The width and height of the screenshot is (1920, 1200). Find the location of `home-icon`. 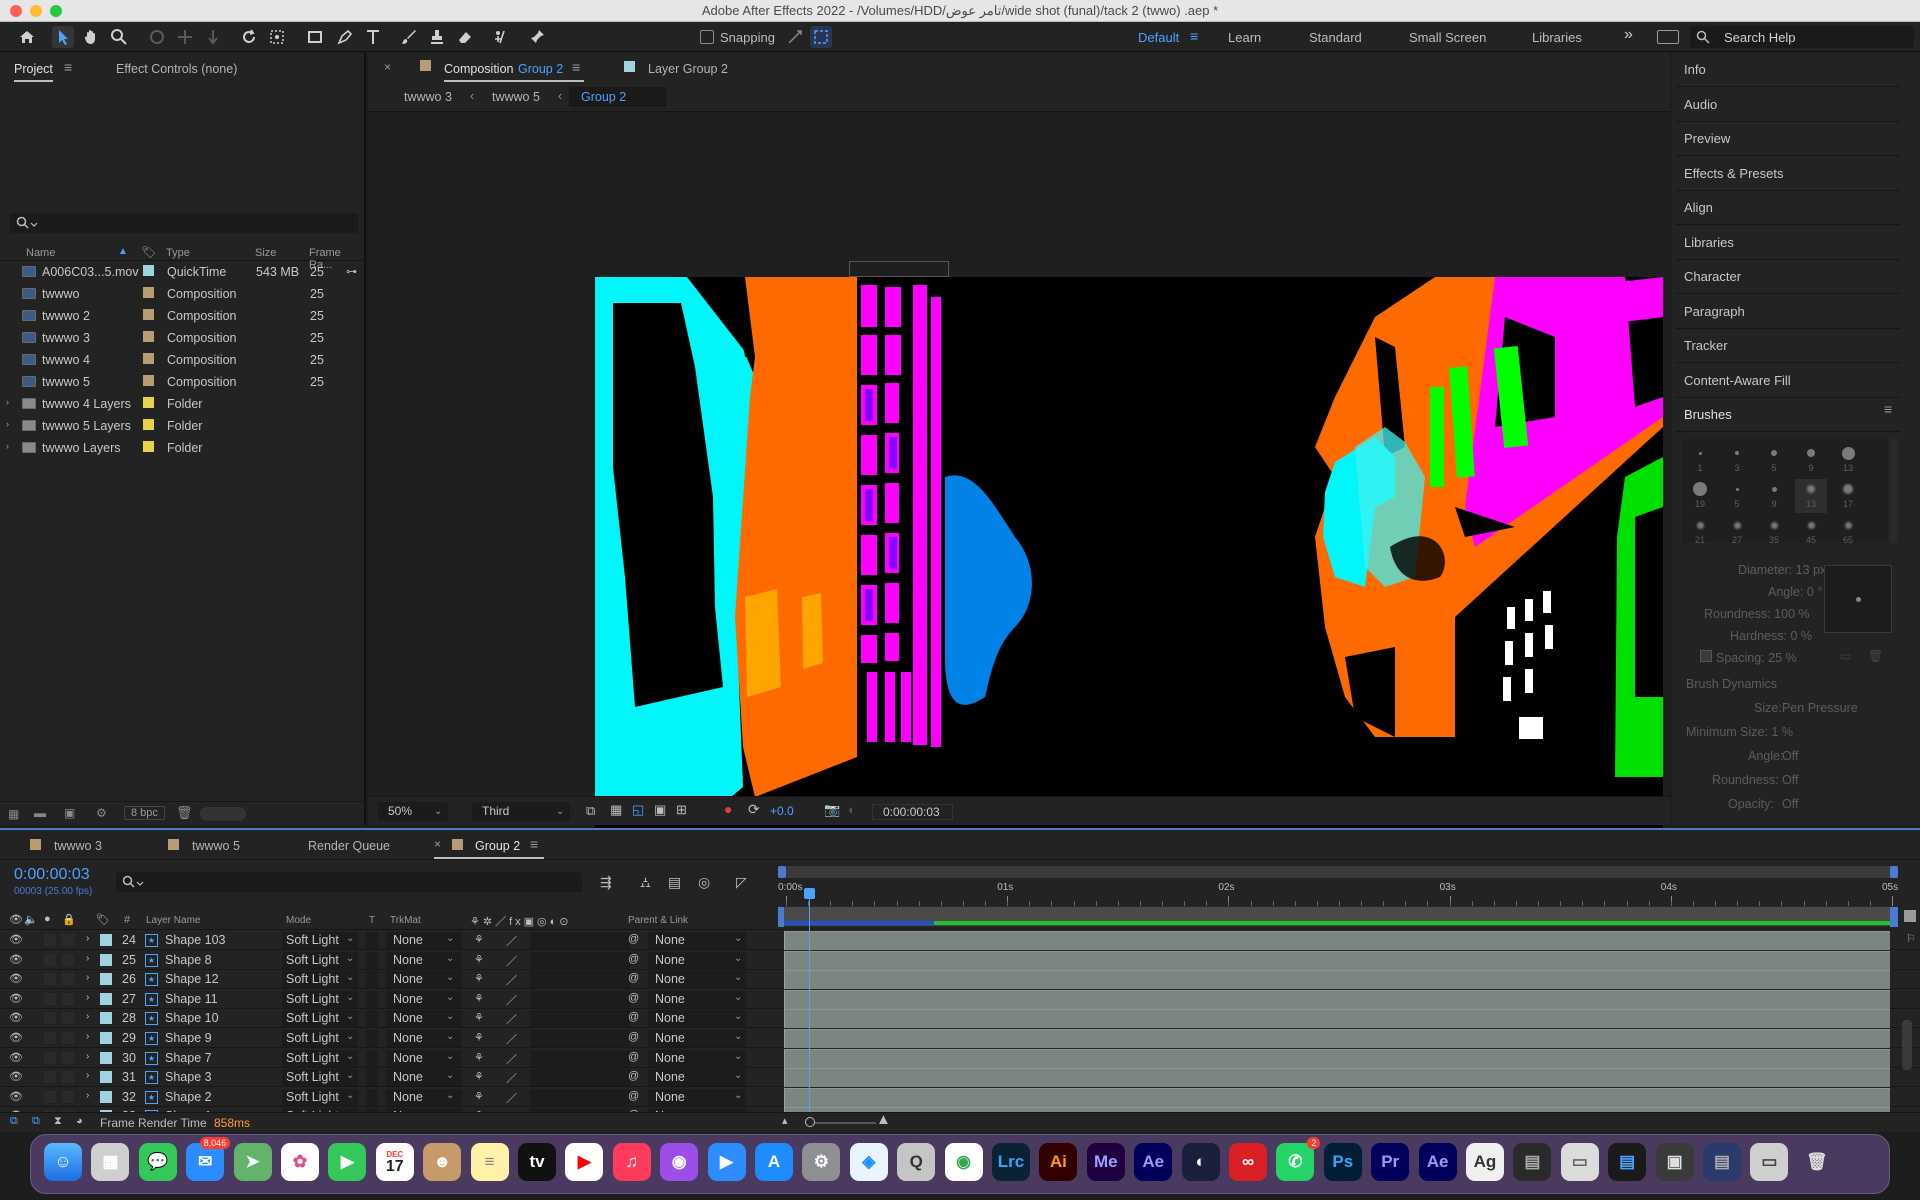

home-icon is located at coordinates (27, 37).